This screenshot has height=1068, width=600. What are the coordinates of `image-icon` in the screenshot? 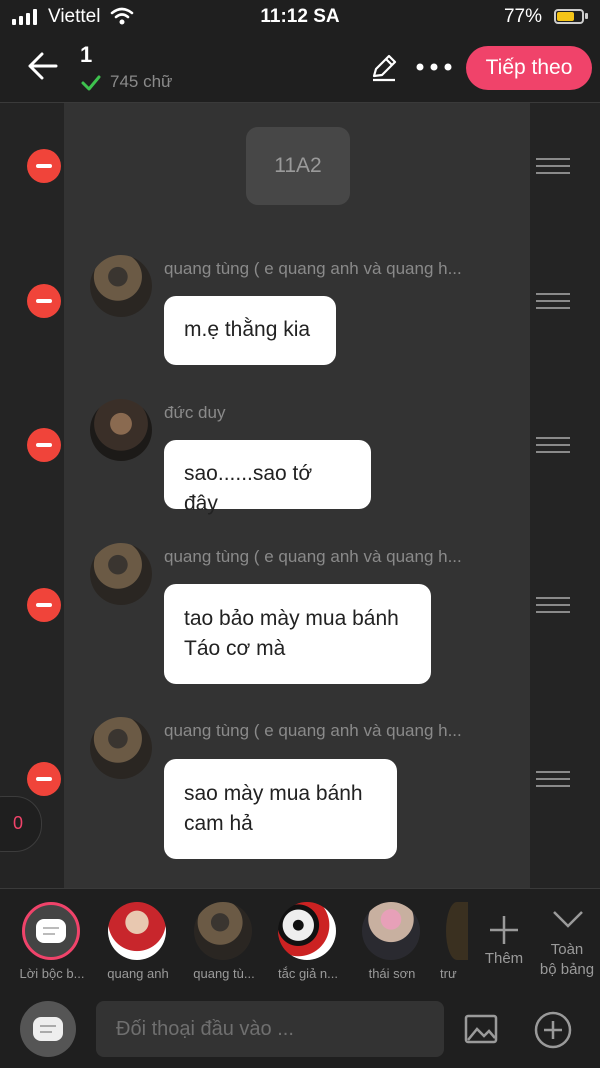 It's located at (481, 1029).